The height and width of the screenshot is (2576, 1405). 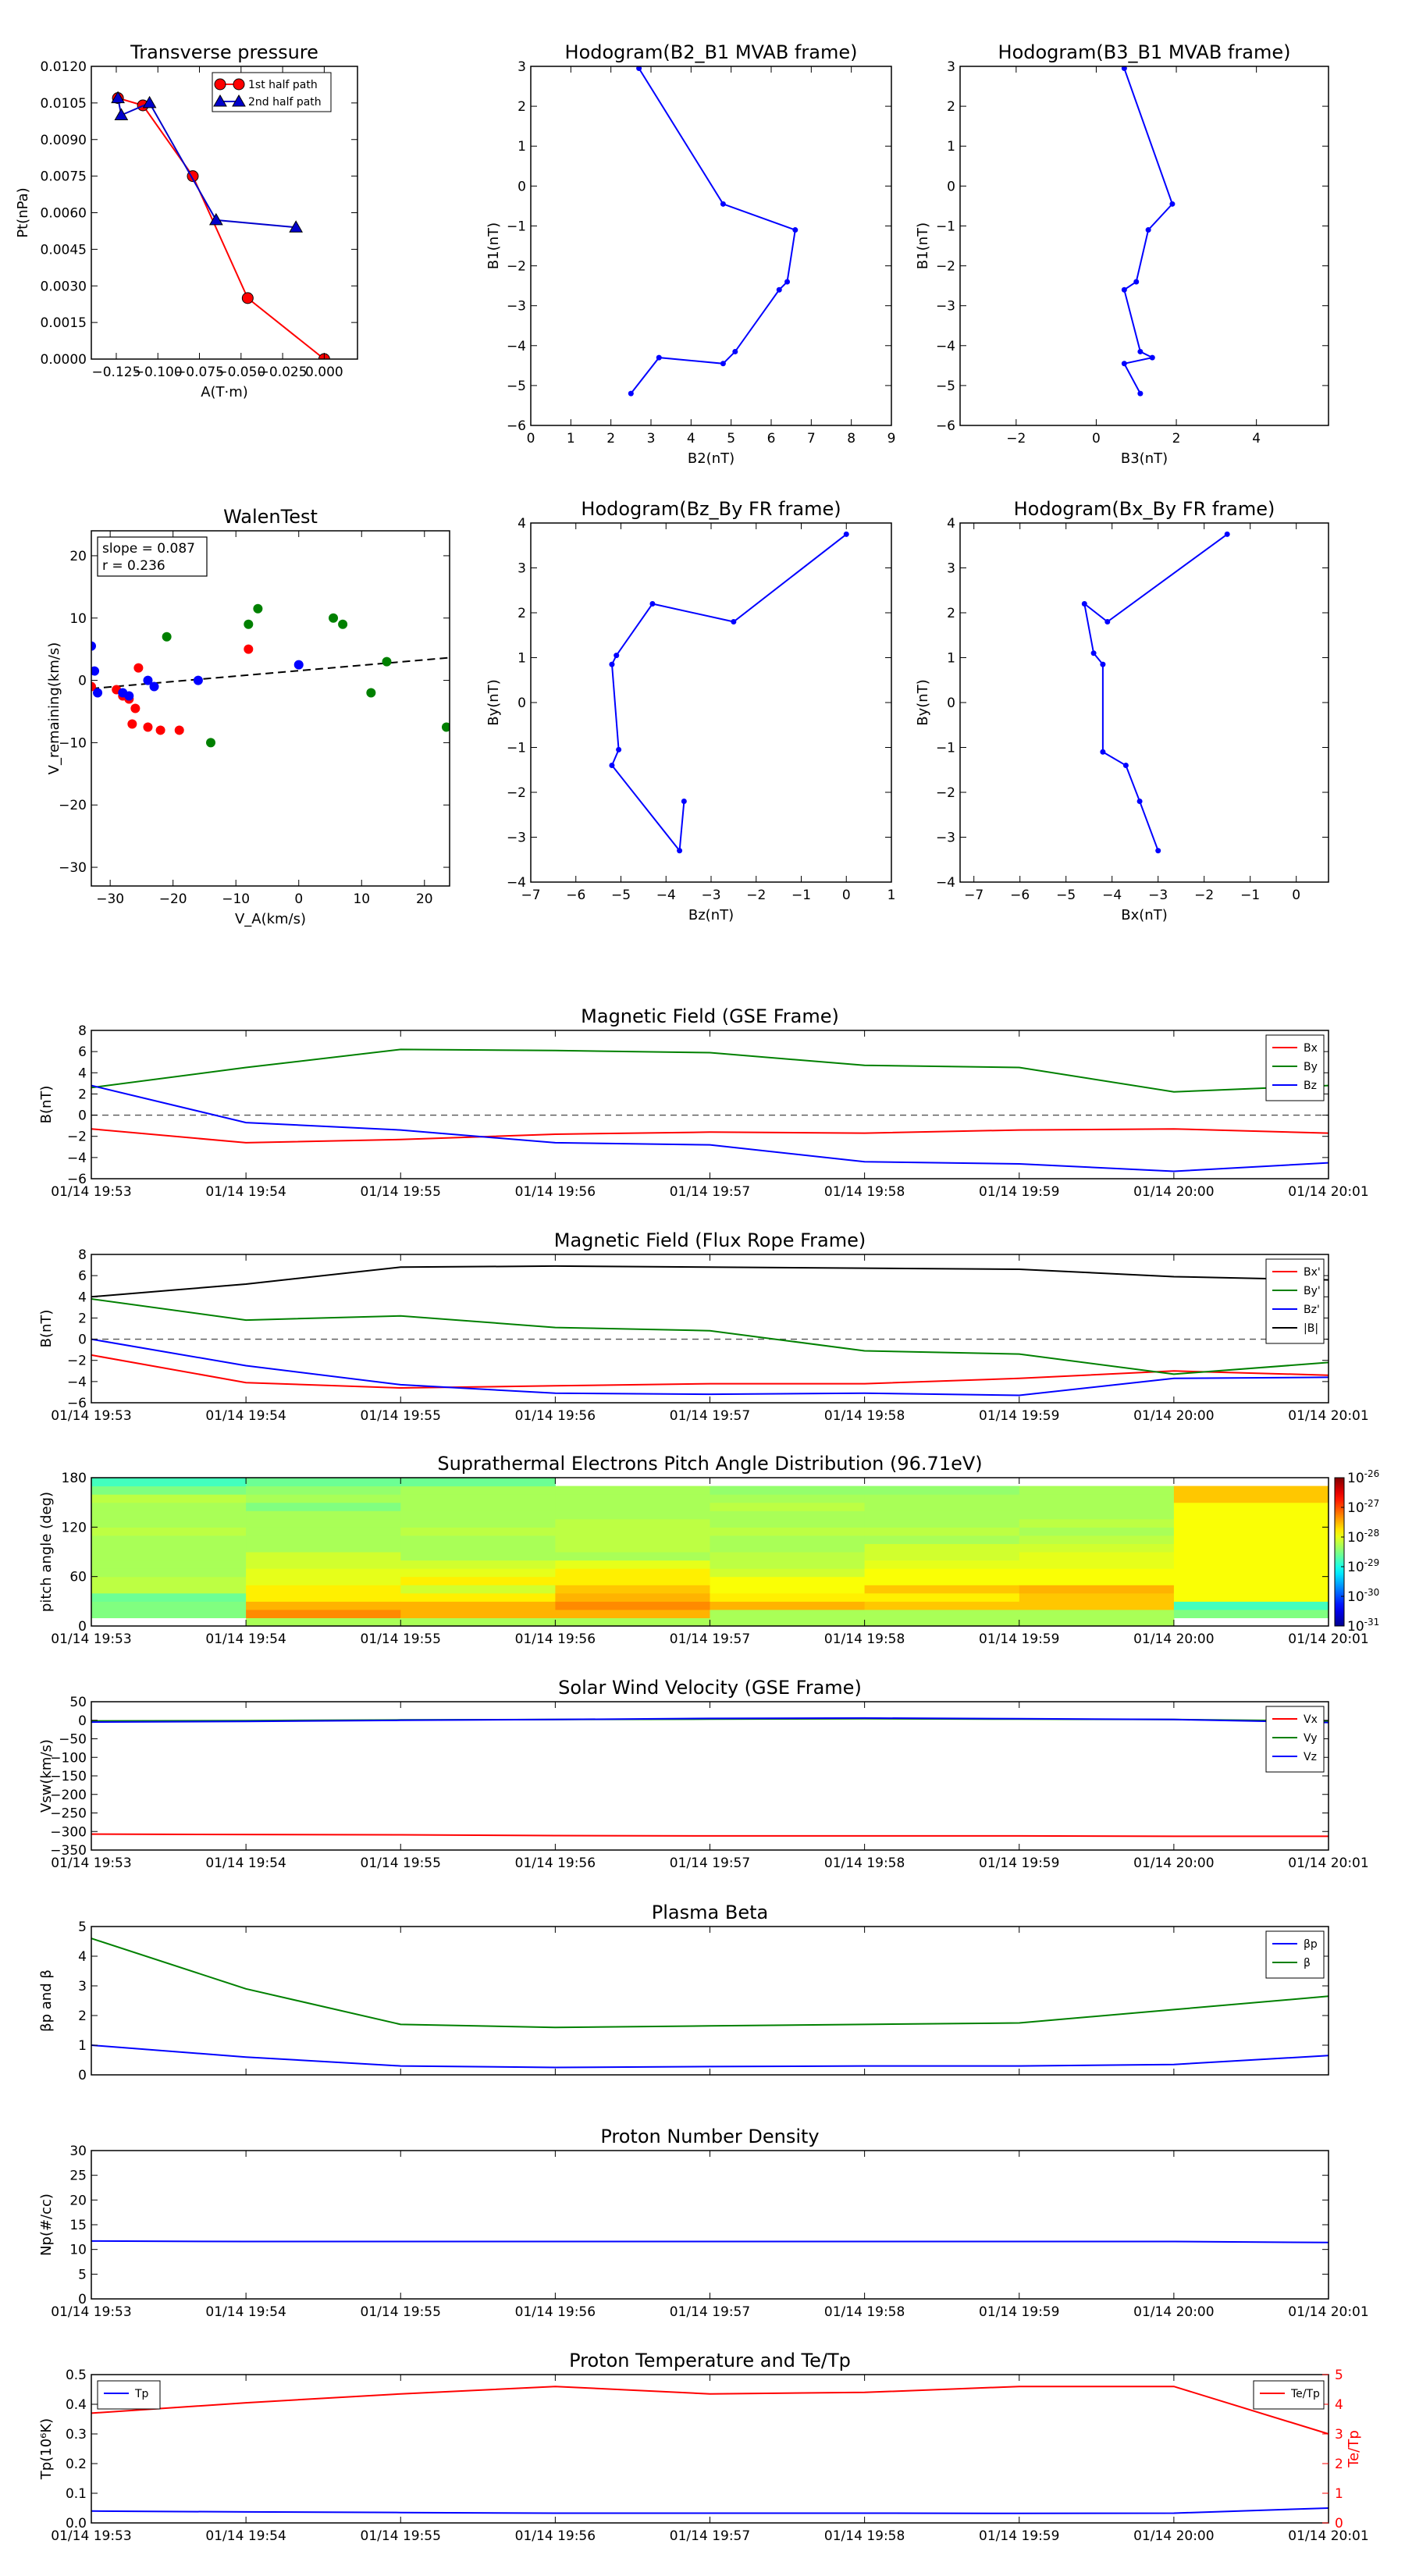 What do you see at coordinates (516, 883) in the screenshot?
I see `y-tick-label: −4` at bounding box center [516, 883].